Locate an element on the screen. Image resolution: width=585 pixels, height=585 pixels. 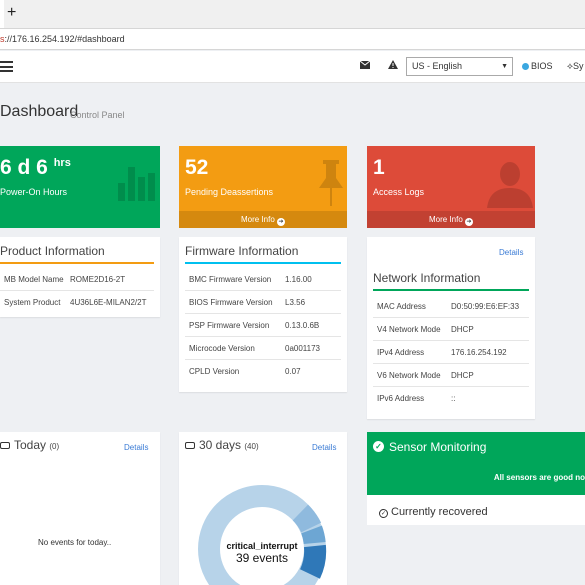
donut-series-value: 39 events is located at coordinates (262, 558).